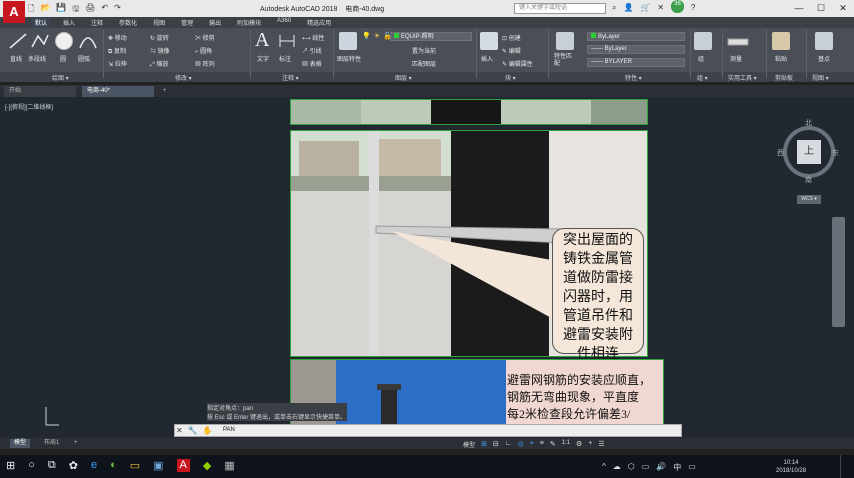 Image resolution: width=854 pixels, height=478 pixels. Describe the element at coordinates (31, 465) in the screenshot. I see `cortana-icon: ○` at that location.